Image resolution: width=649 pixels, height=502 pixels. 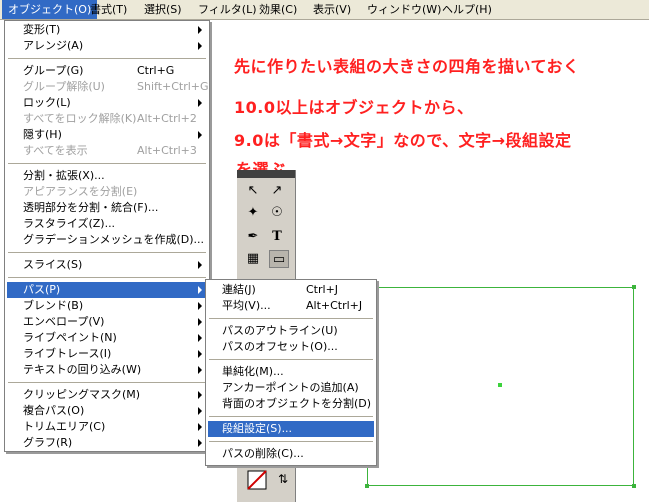 What do you see at coordinates (291, 290) in the screenshot?
I see `path-submenu-item: 連結(J) Ctrl+J` at bounding box center [291, 290].